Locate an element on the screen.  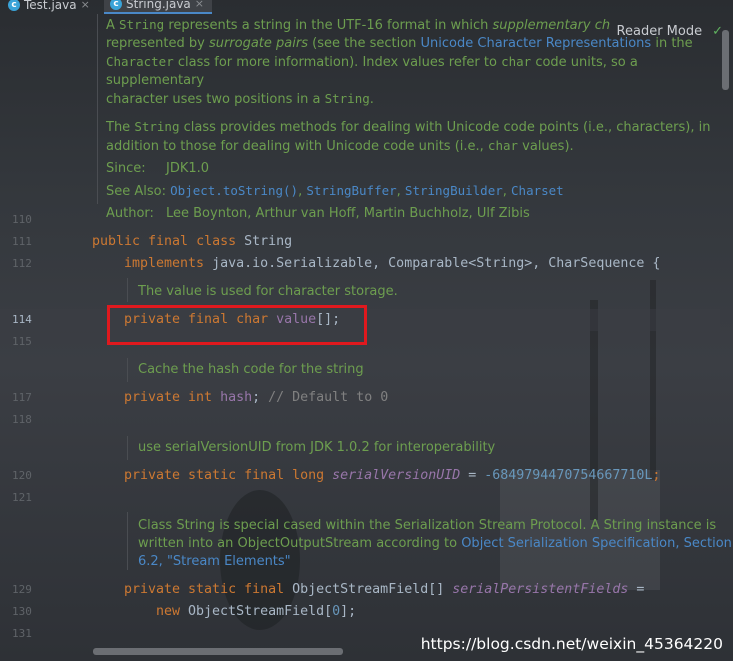
line-number: 120 is located at coordinates (22, 475).